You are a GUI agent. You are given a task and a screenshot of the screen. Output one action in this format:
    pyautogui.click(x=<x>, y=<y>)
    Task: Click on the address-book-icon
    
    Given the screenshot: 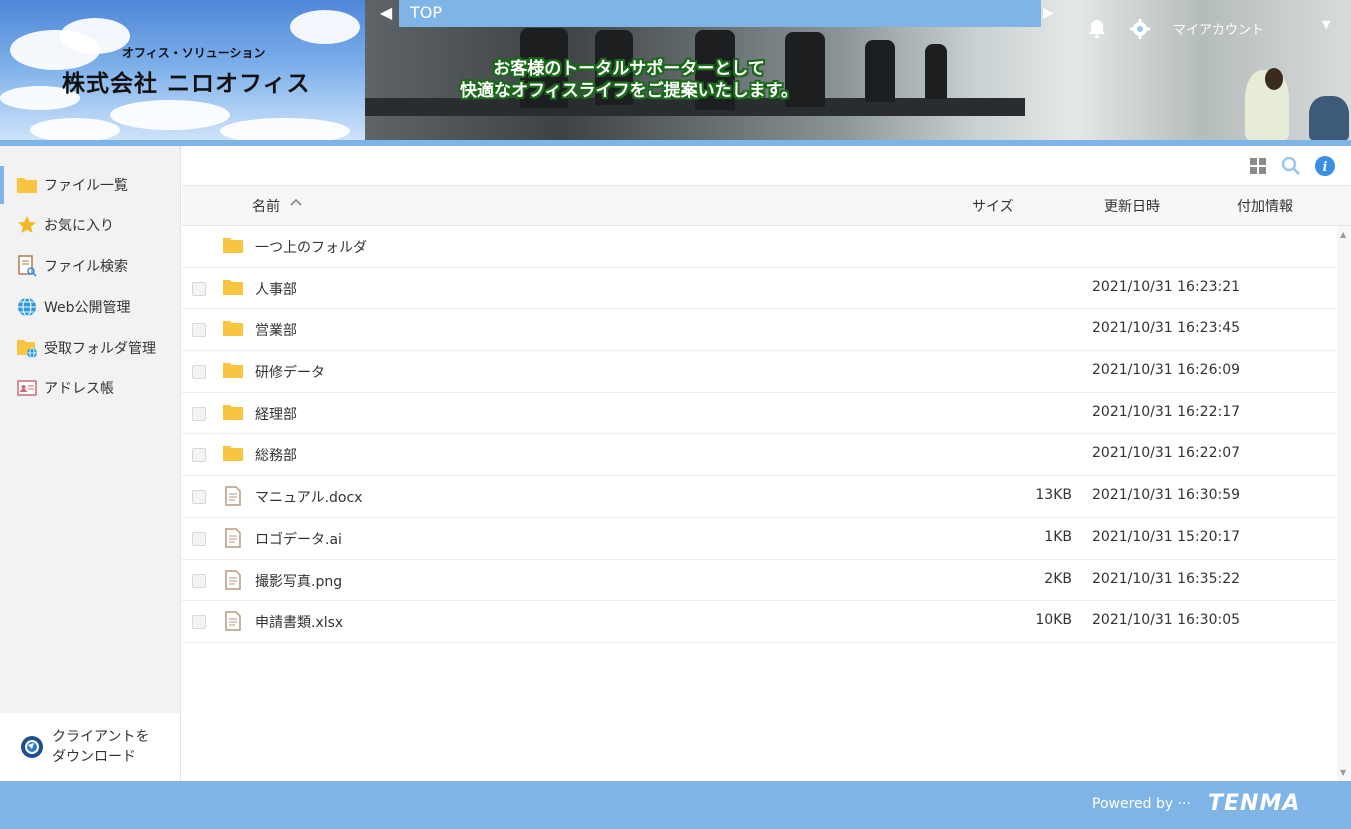 What is the action you would take?
    pyautogui.click(x=27, y=388)
    